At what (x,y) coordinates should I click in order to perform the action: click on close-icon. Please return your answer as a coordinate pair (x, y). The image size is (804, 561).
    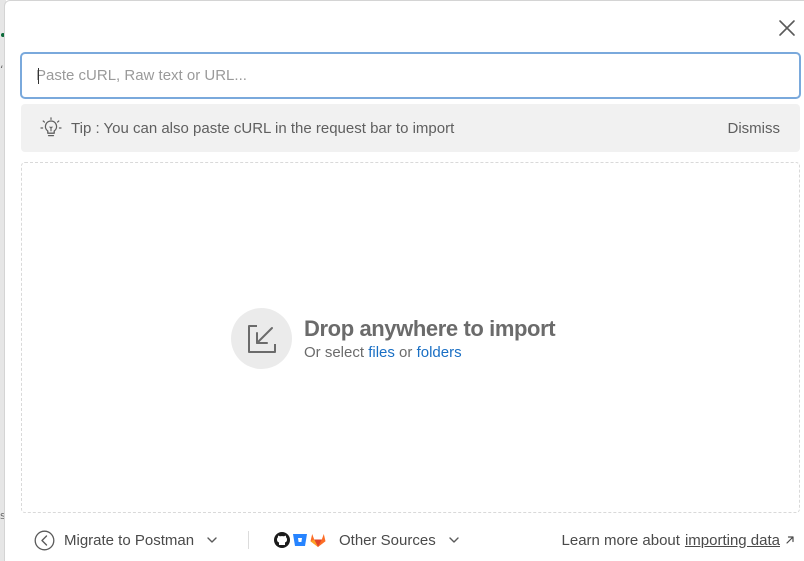
    Looking at the image, I should click on (787, 28).